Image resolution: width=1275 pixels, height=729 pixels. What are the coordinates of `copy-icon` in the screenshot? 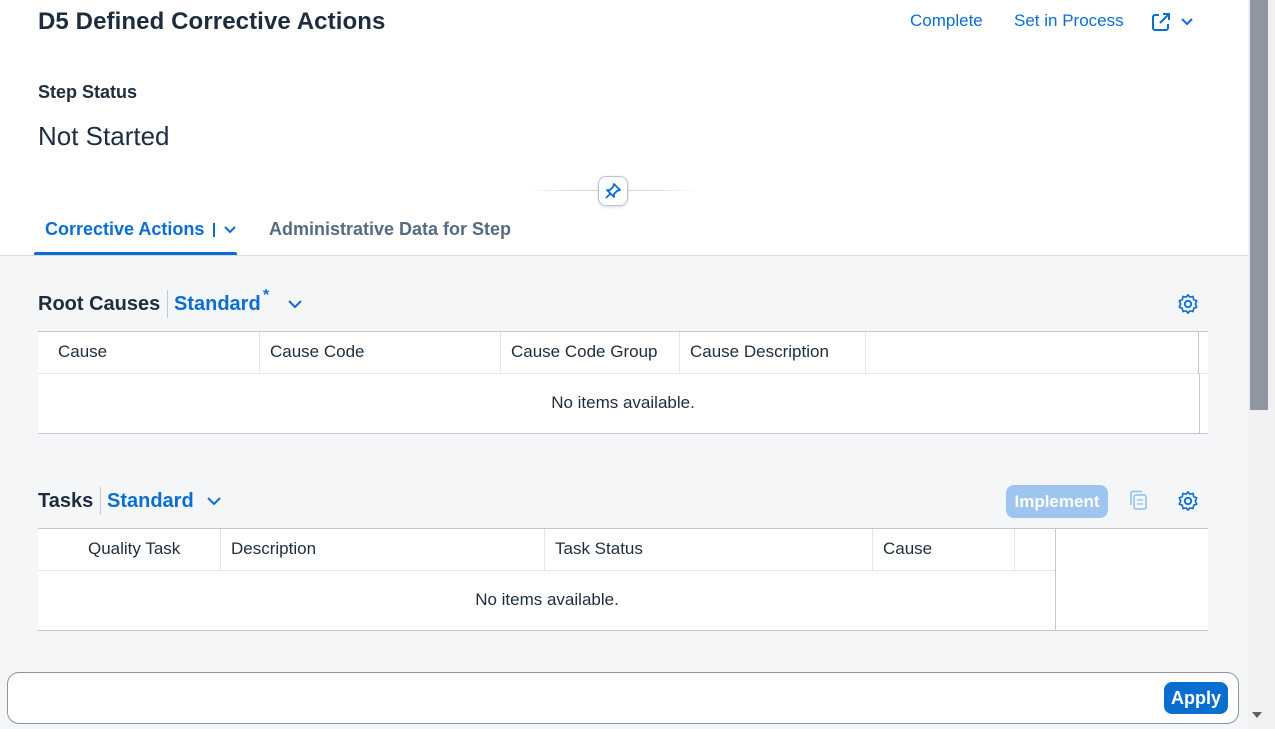 It's located at (1139, 501).